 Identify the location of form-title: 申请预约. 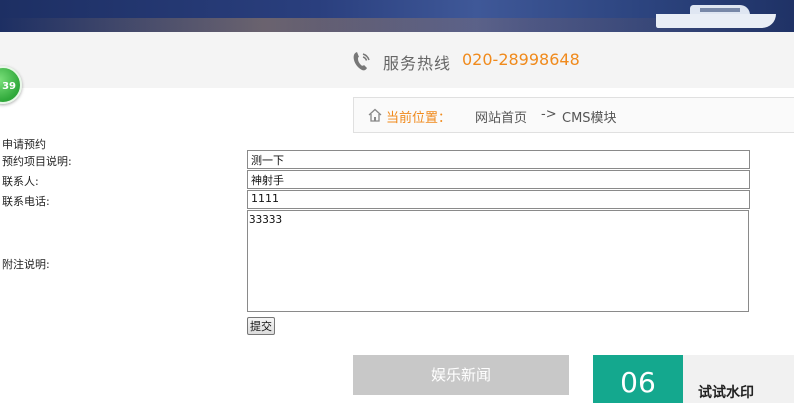
(24, 144).